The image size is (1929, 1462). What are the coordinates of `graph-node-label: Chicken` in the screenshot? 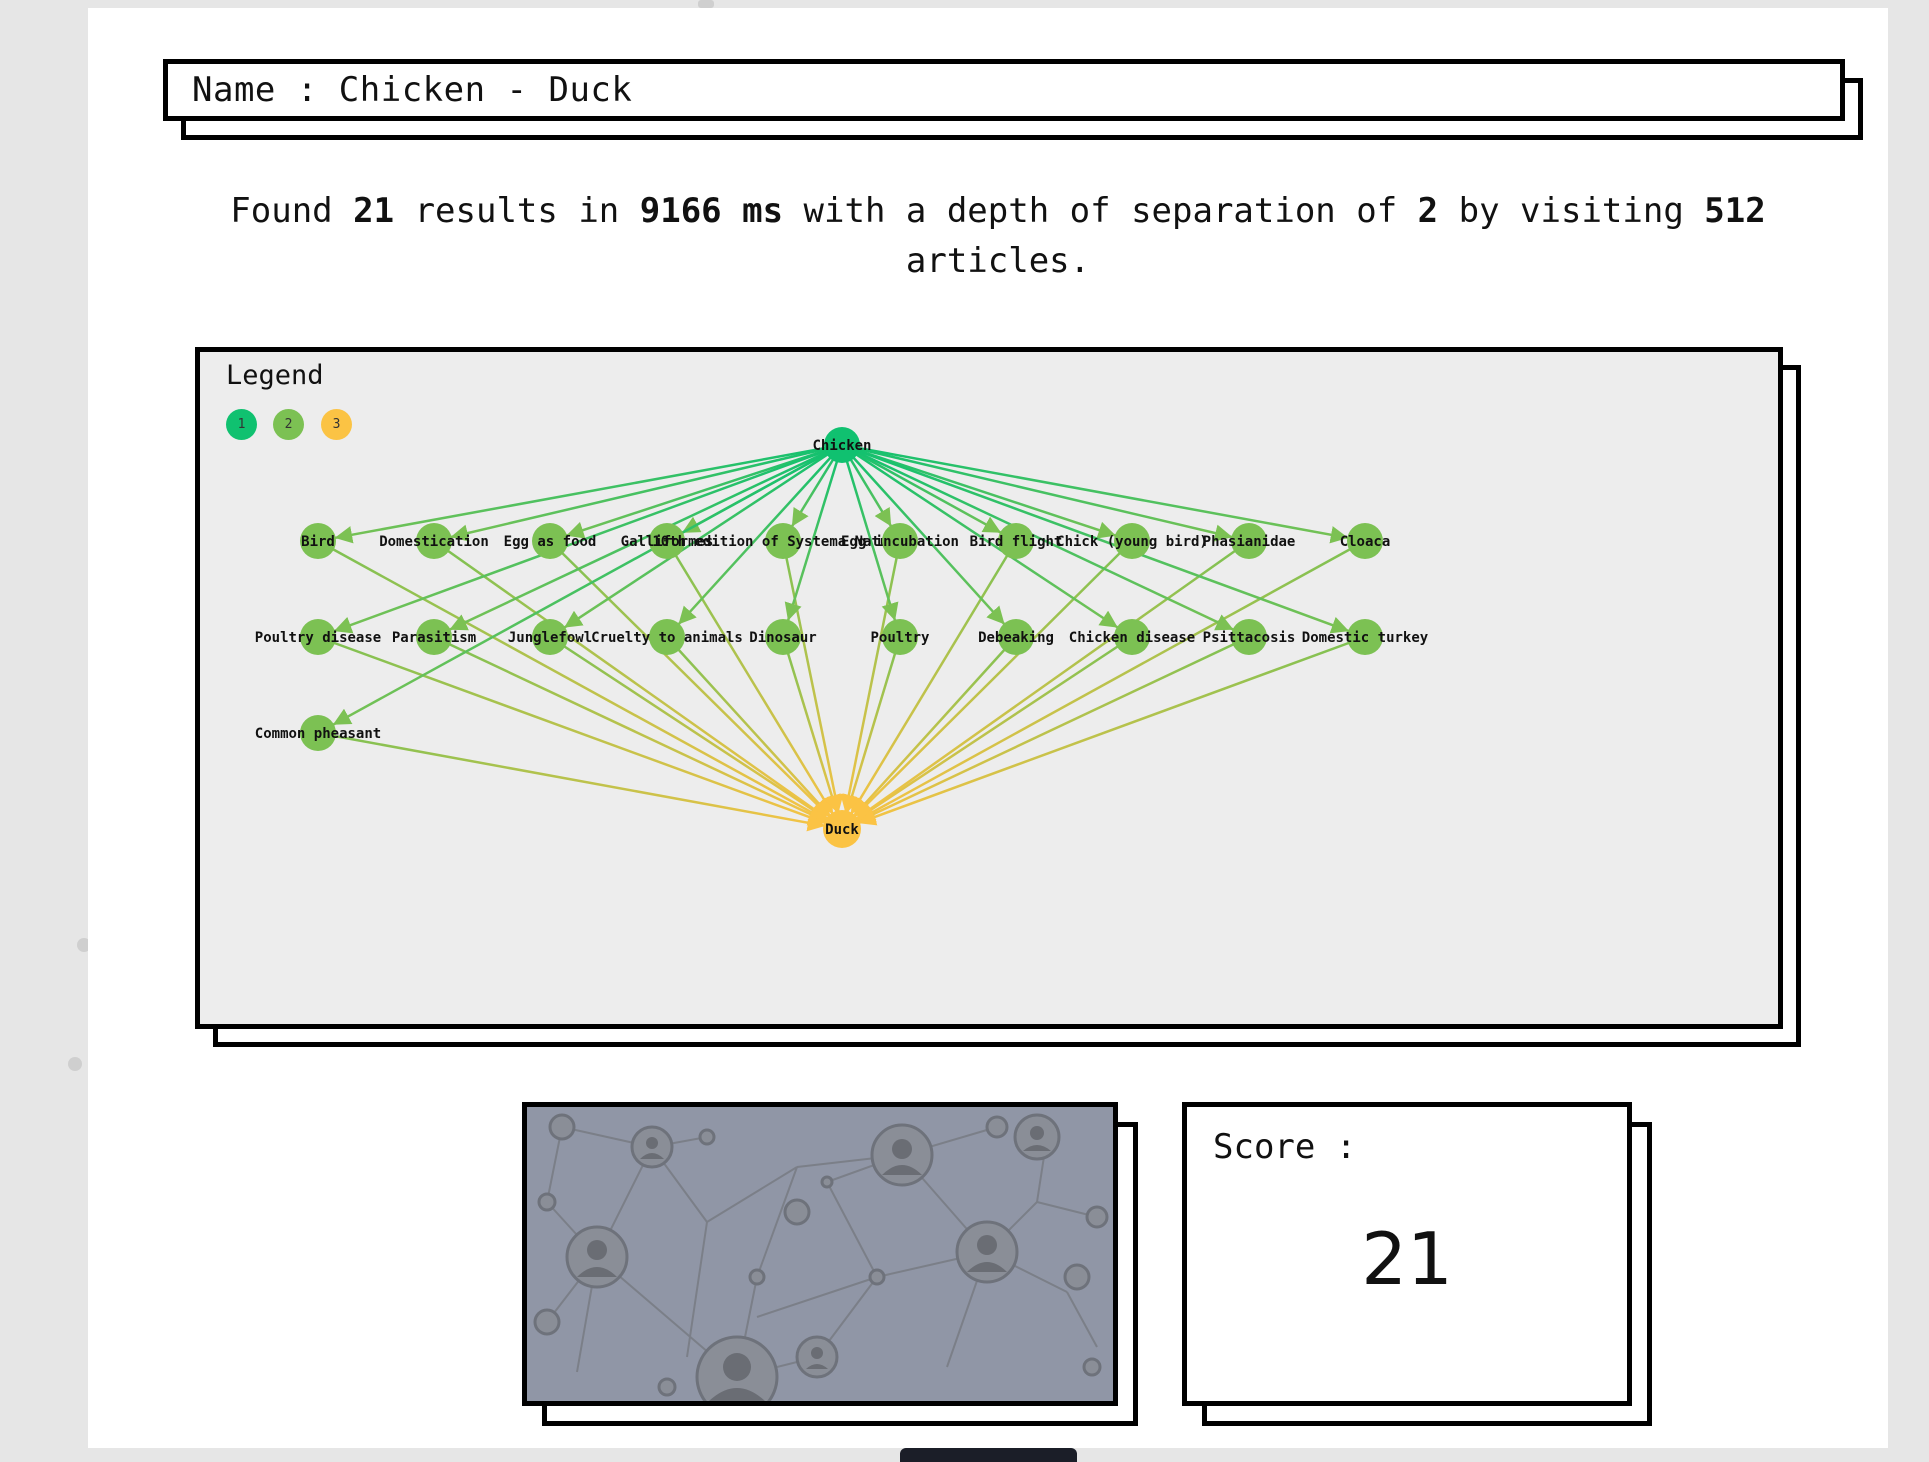 It's located at (841, 446).